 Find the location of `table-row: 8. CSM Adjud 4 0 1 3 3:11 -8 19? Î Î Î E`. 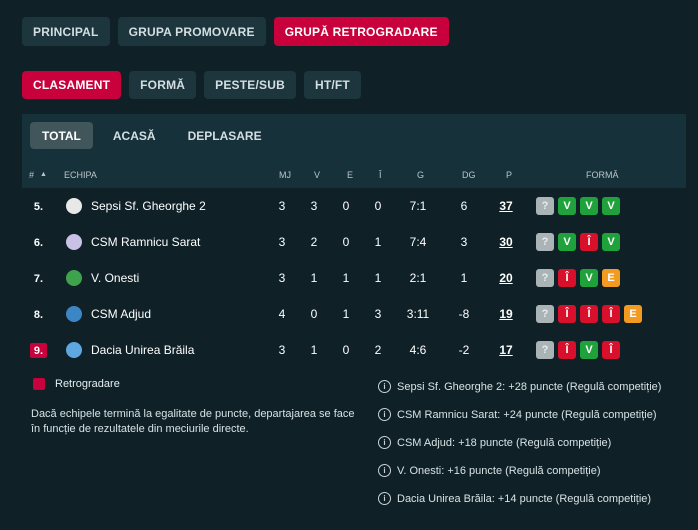

table-row: 8. CSM Adjud 4 0 1 3 3:11 -8 19? Î Î Î E is located at coordinates (354, 314).